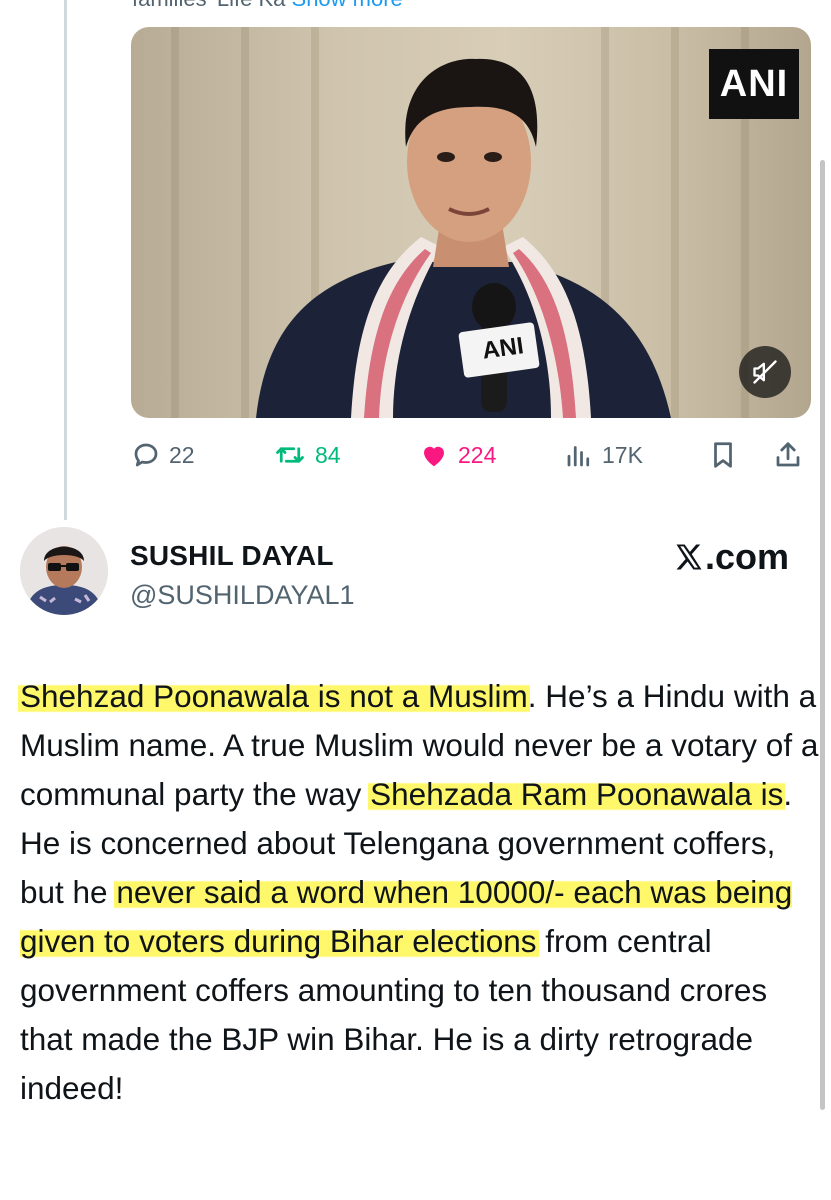  Describe the element at coordinates (65, 260) in the screenshot. I see `thread-connector-line` at that location.